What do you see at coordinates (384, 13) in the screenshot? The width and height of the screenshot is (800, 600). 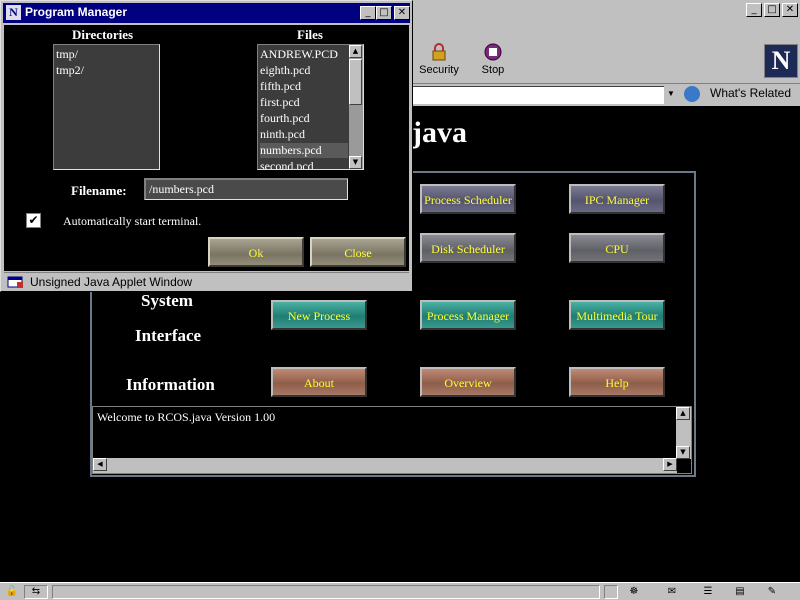 I see `maximize-button: □` at bounding box center [384, 13].